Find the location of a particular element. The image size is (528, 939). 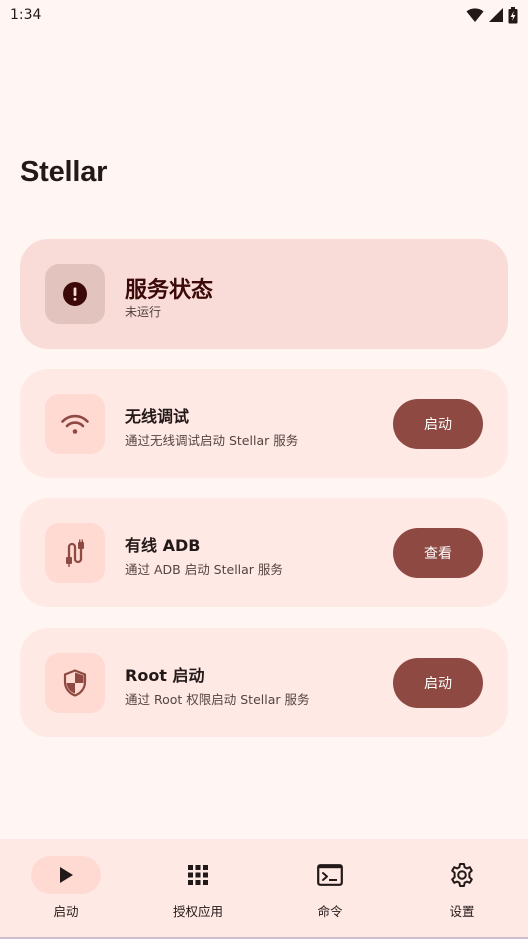

grid-icon is located at coordinates (198, 875).